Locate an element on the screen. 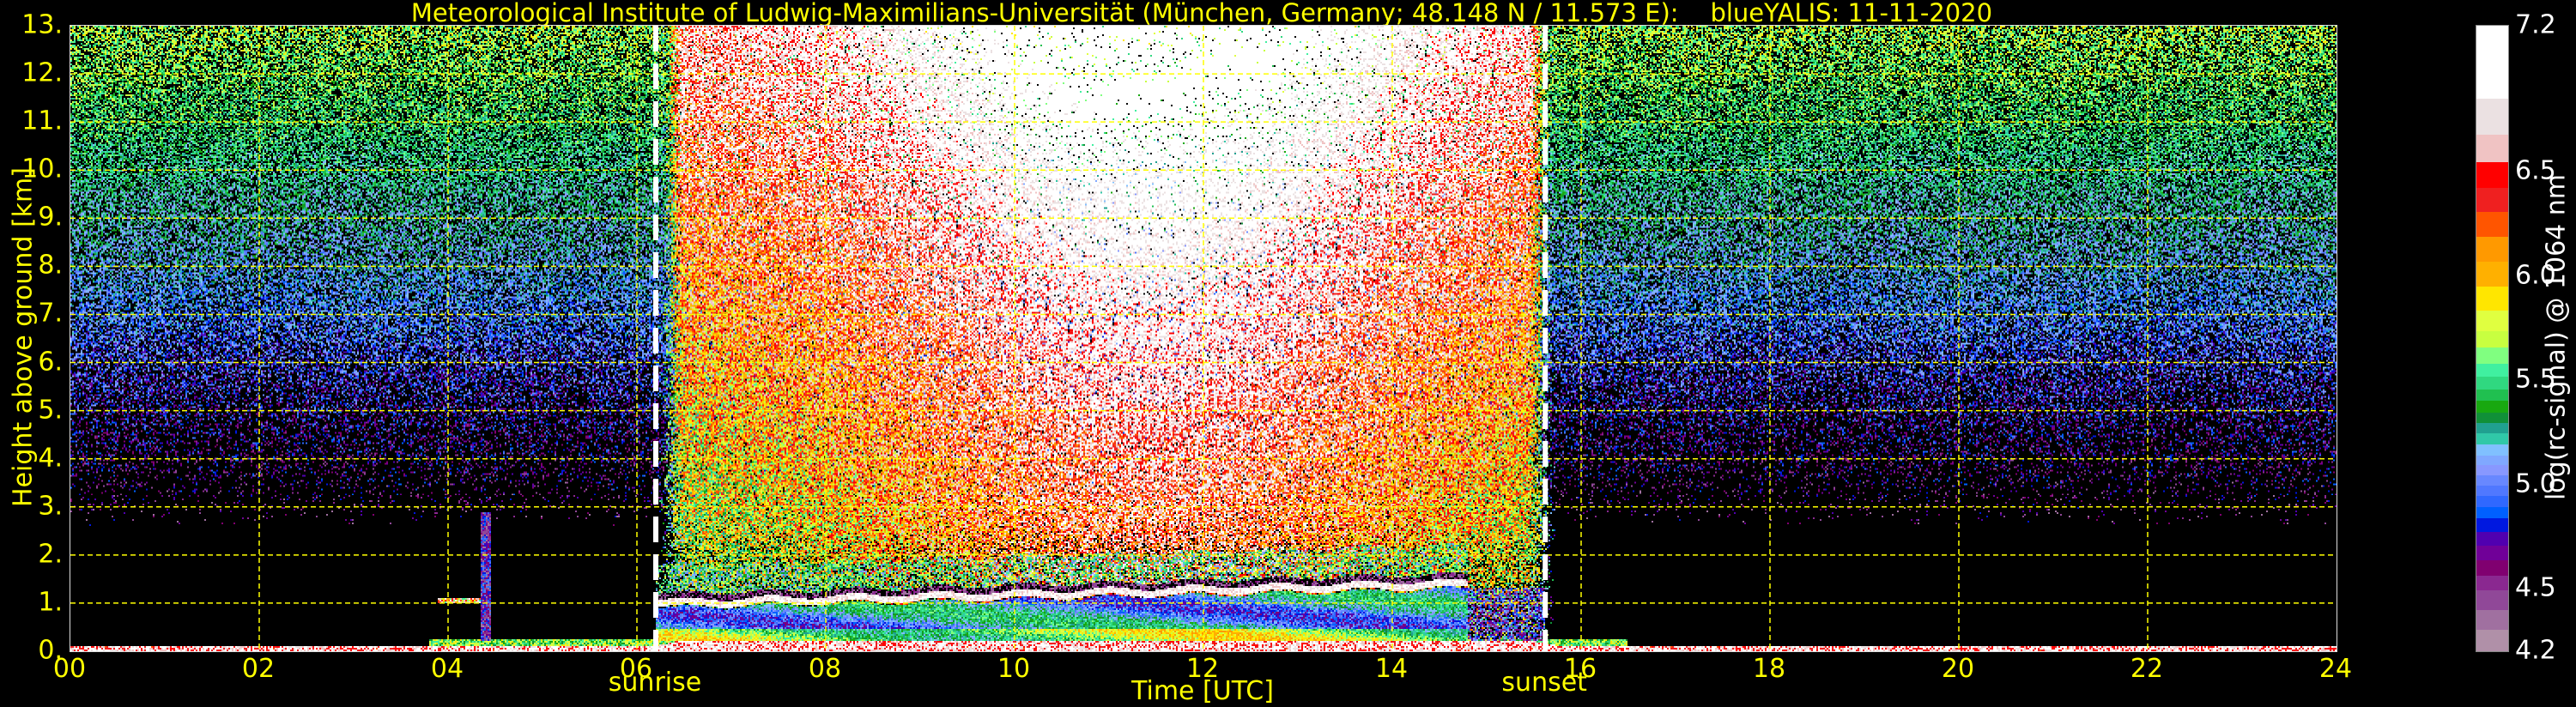 The width and height of the screenshot is (2576, 707). y-tick-label: 4. is located at coordinates (50, 459).